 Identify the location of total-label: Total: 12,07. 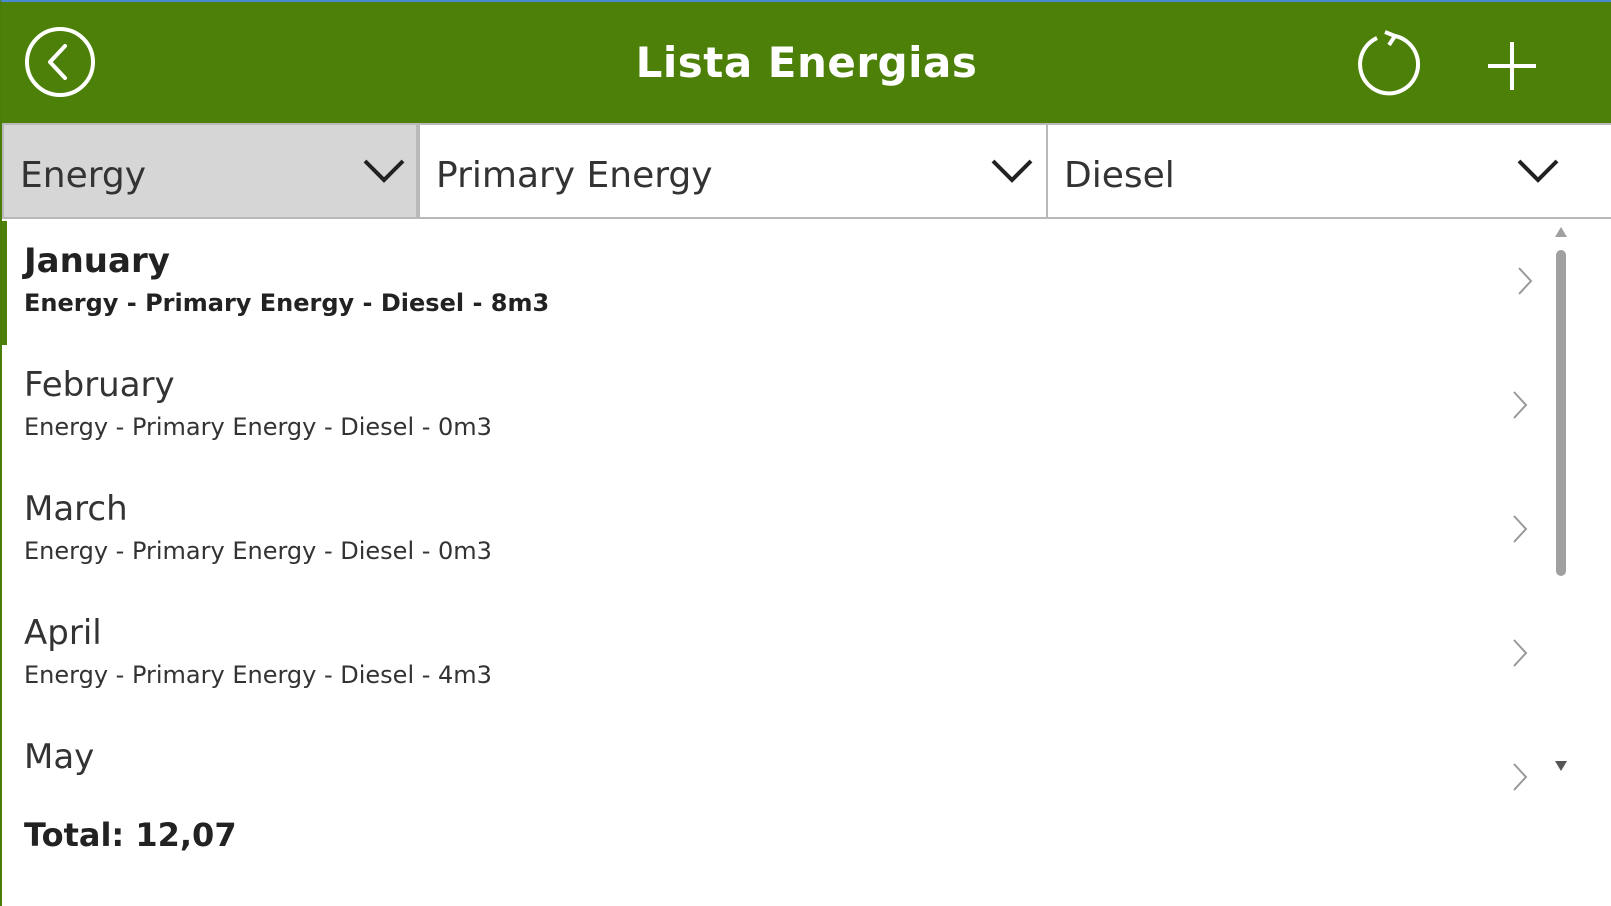
(130, 835).